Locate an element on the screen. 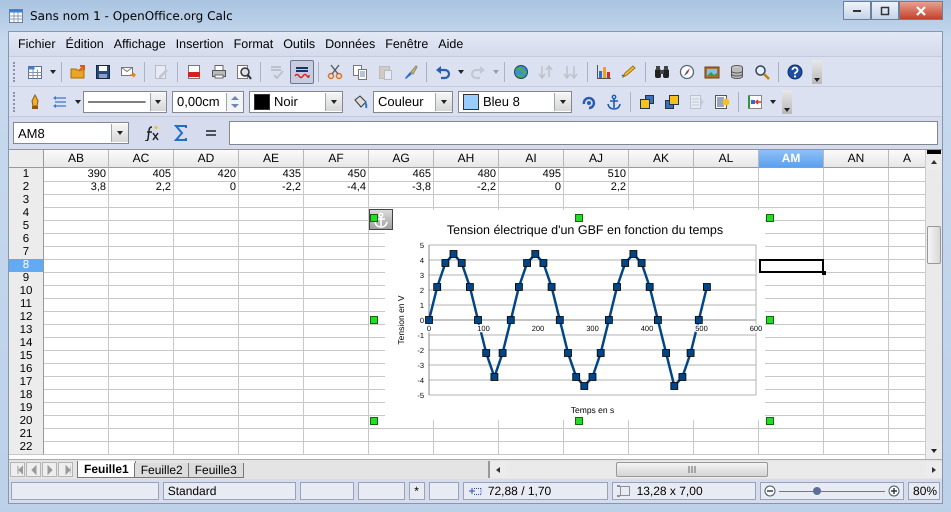 The image size is (951, 512). table-cell: 510 is located at coordinates (596, 175).